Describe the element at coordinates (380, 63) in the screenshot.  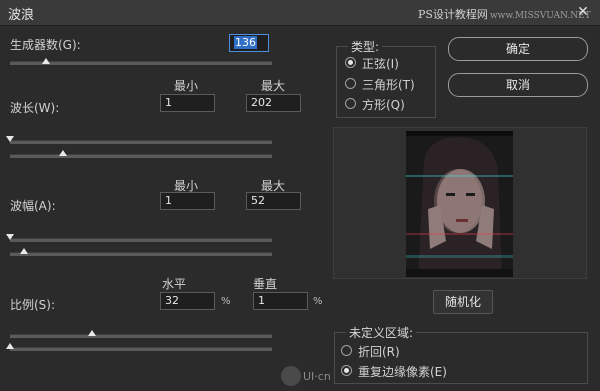
I see `type-sine-label: 正弦(I)` at that location.